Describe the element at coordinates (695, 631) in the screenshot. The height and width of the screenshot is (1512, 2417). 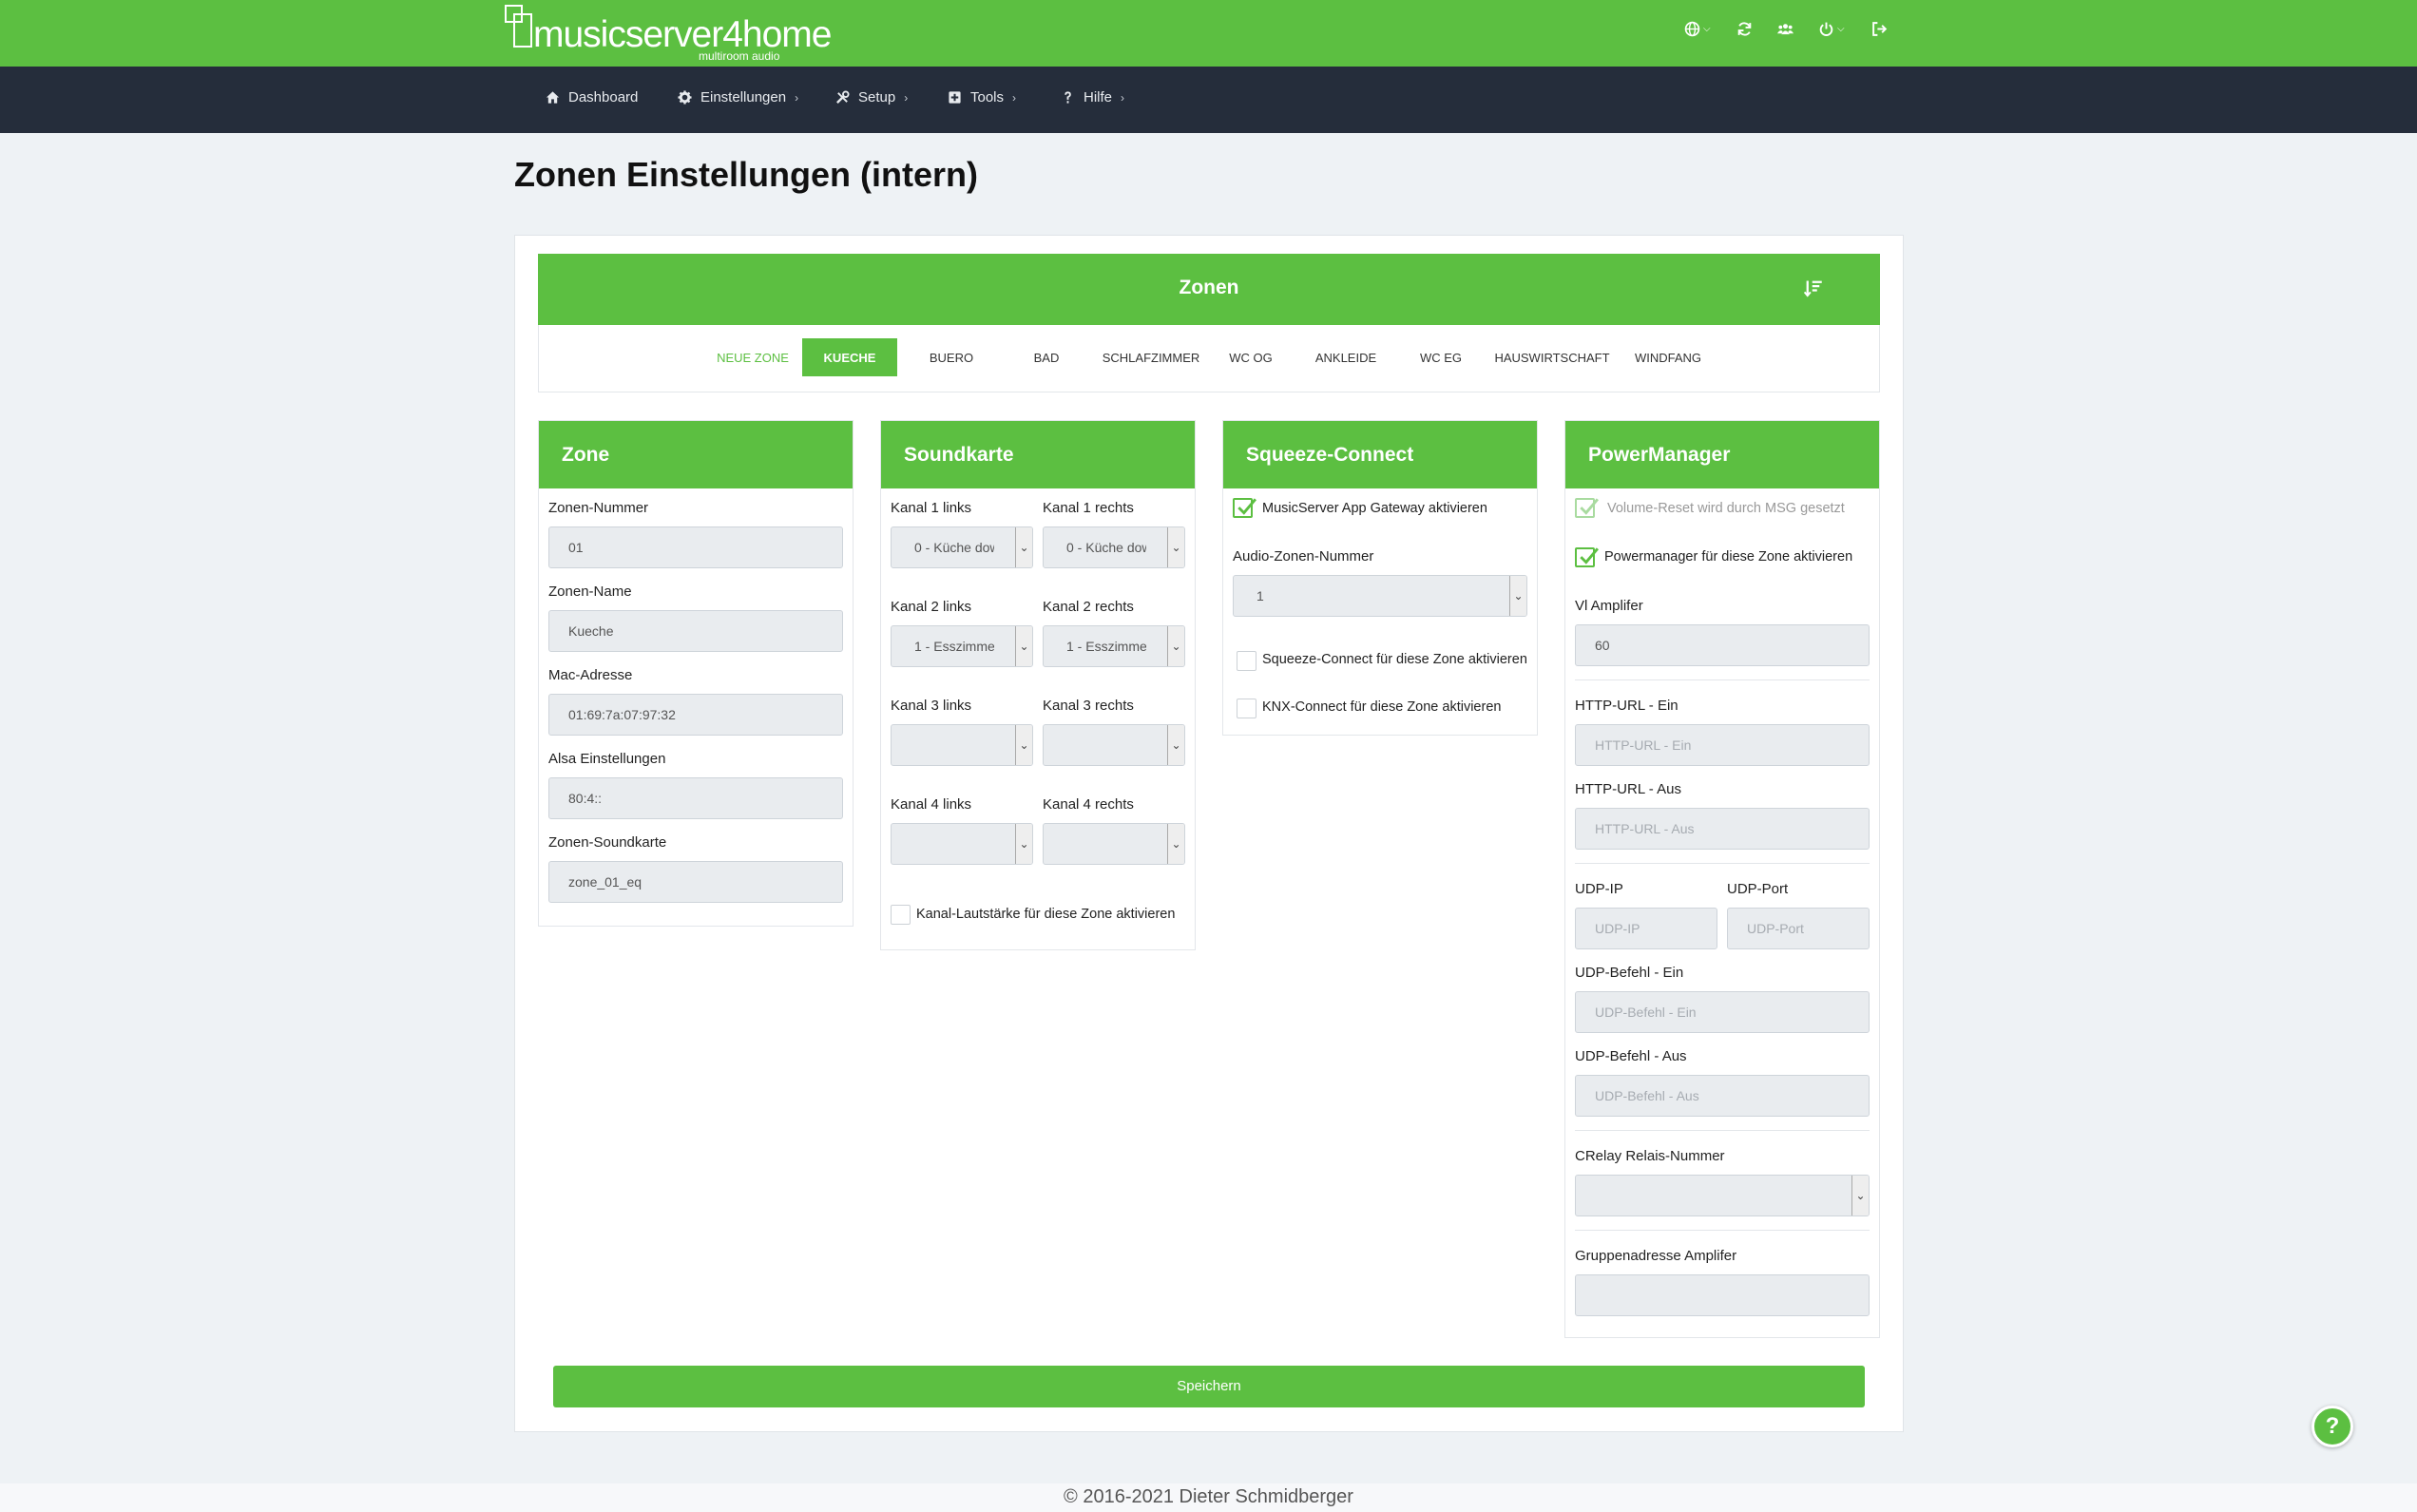
I see `zonen-name-field: Kueche` at that location.